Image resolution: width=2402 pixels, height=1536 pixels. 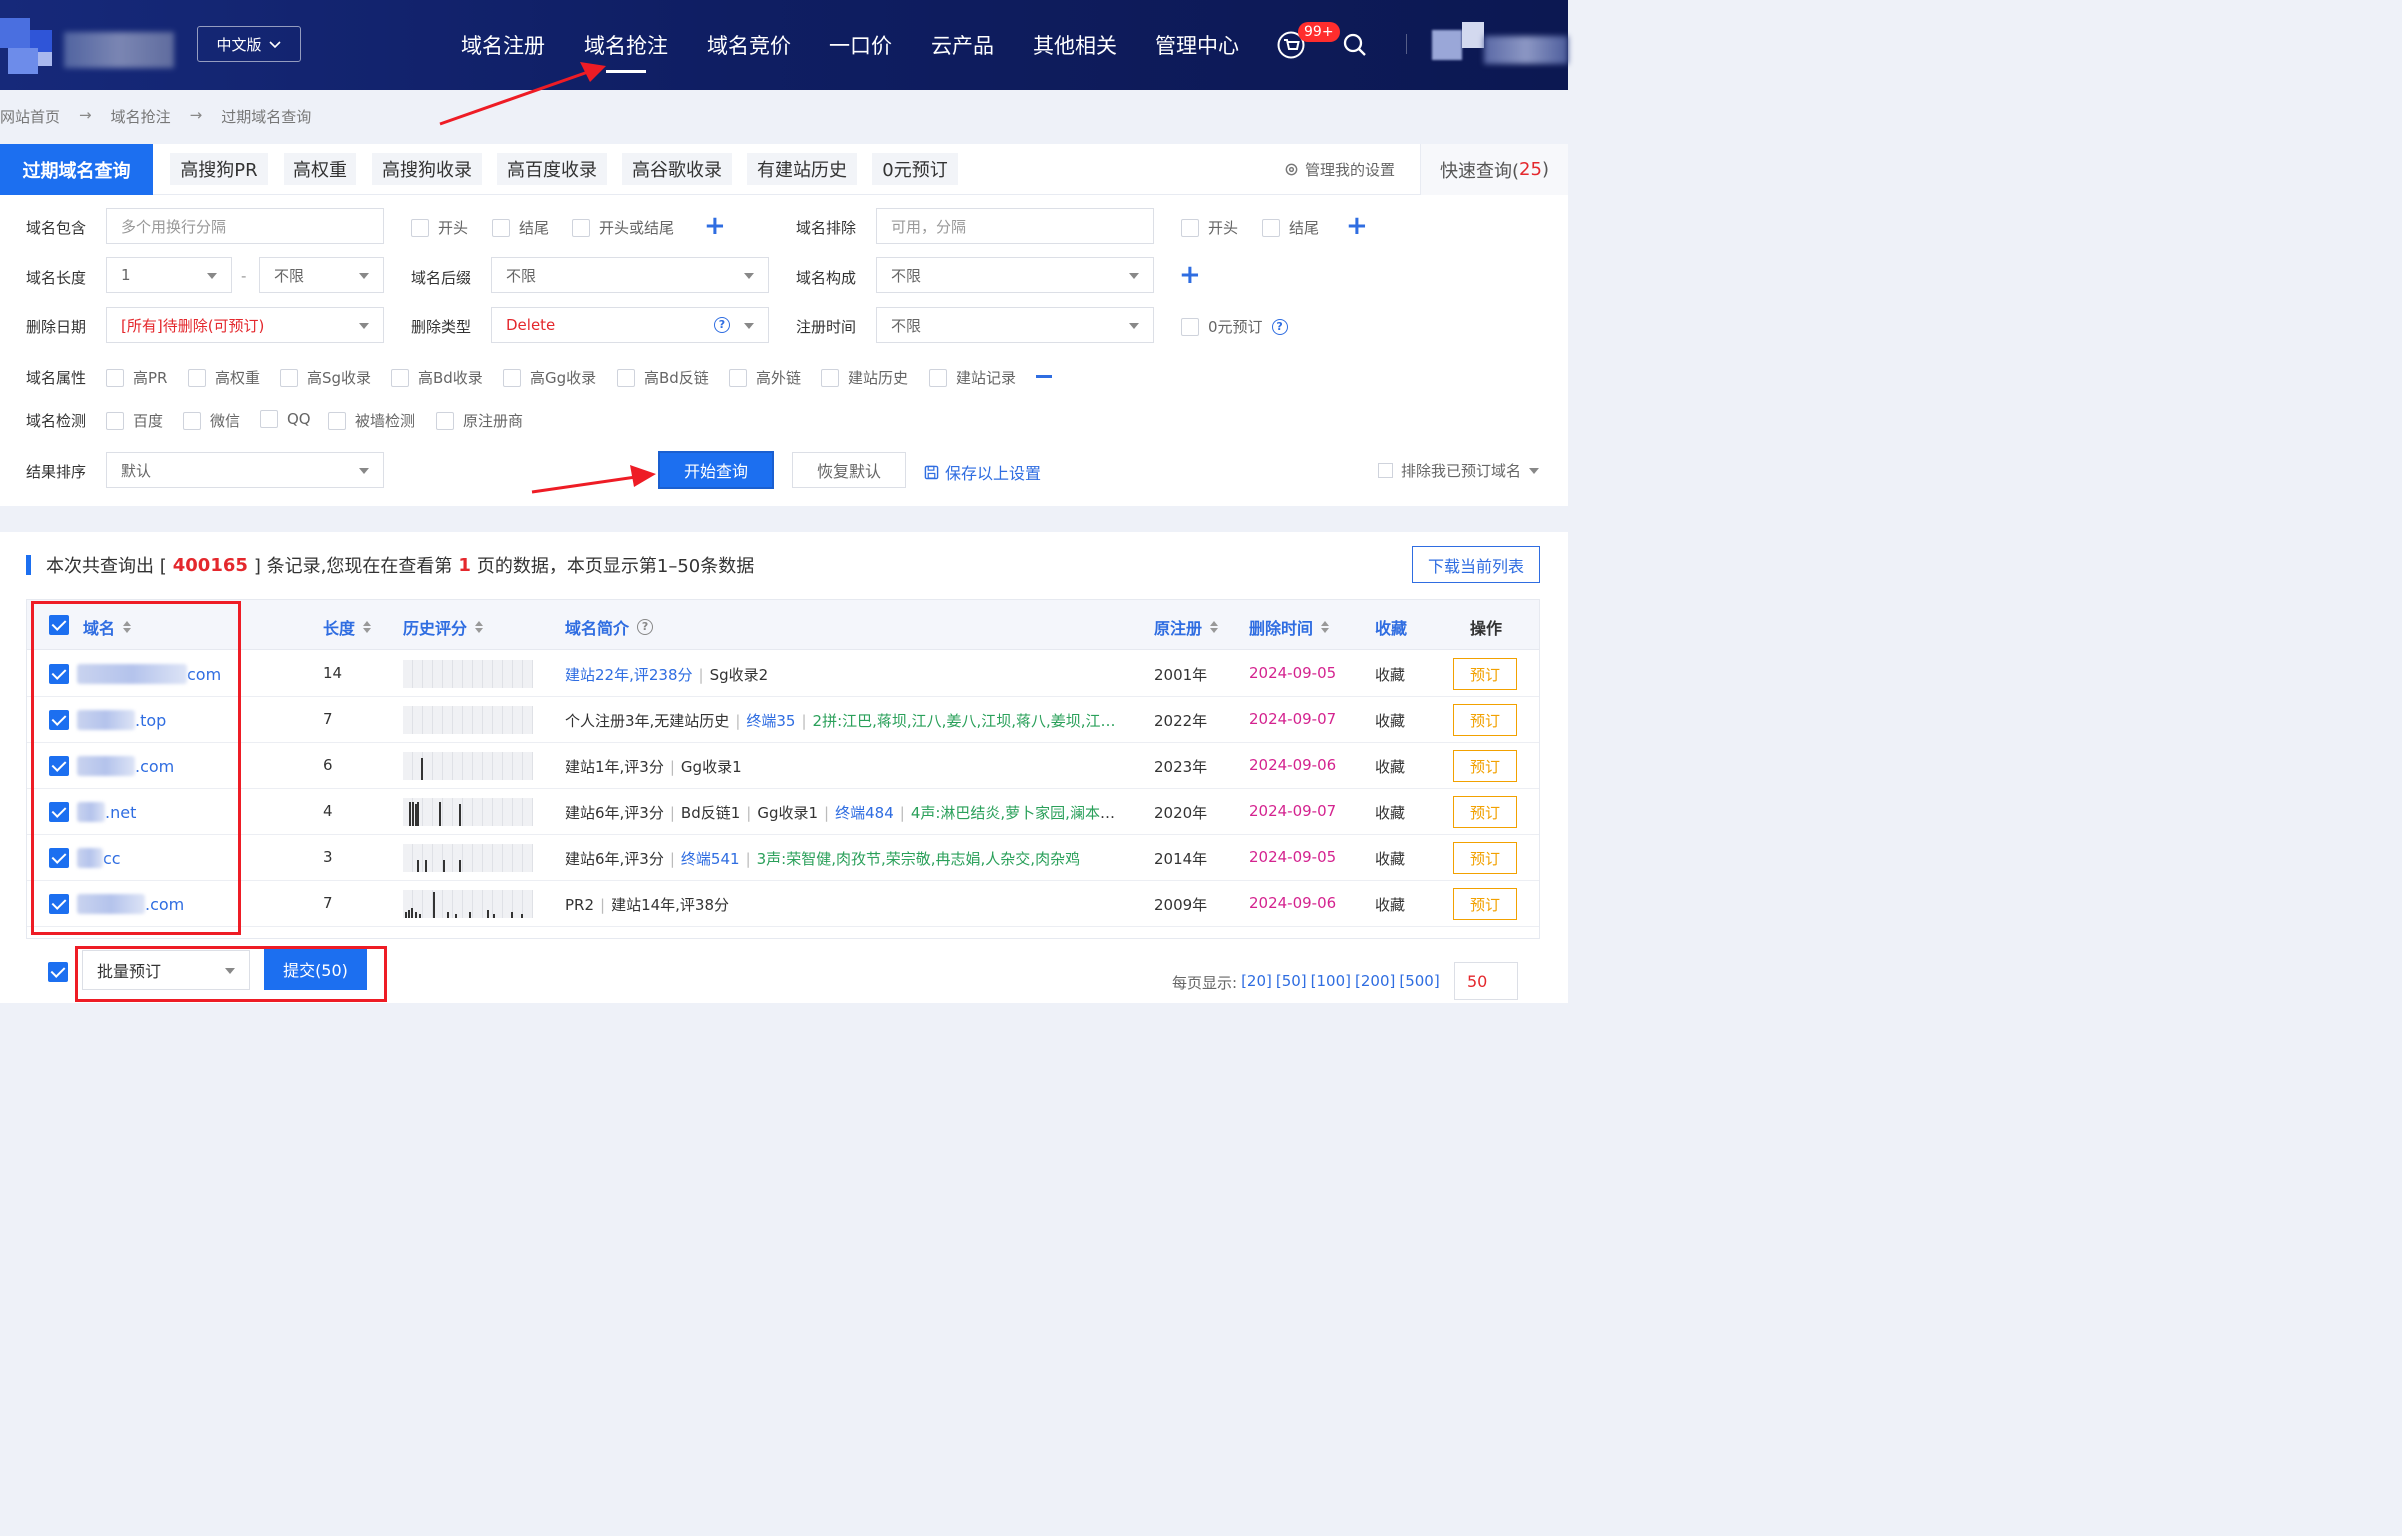 What do you see at coordinates (245, 470) in the screenshot?
I see `sort-select: 默认` at bounding box center [245, 470].